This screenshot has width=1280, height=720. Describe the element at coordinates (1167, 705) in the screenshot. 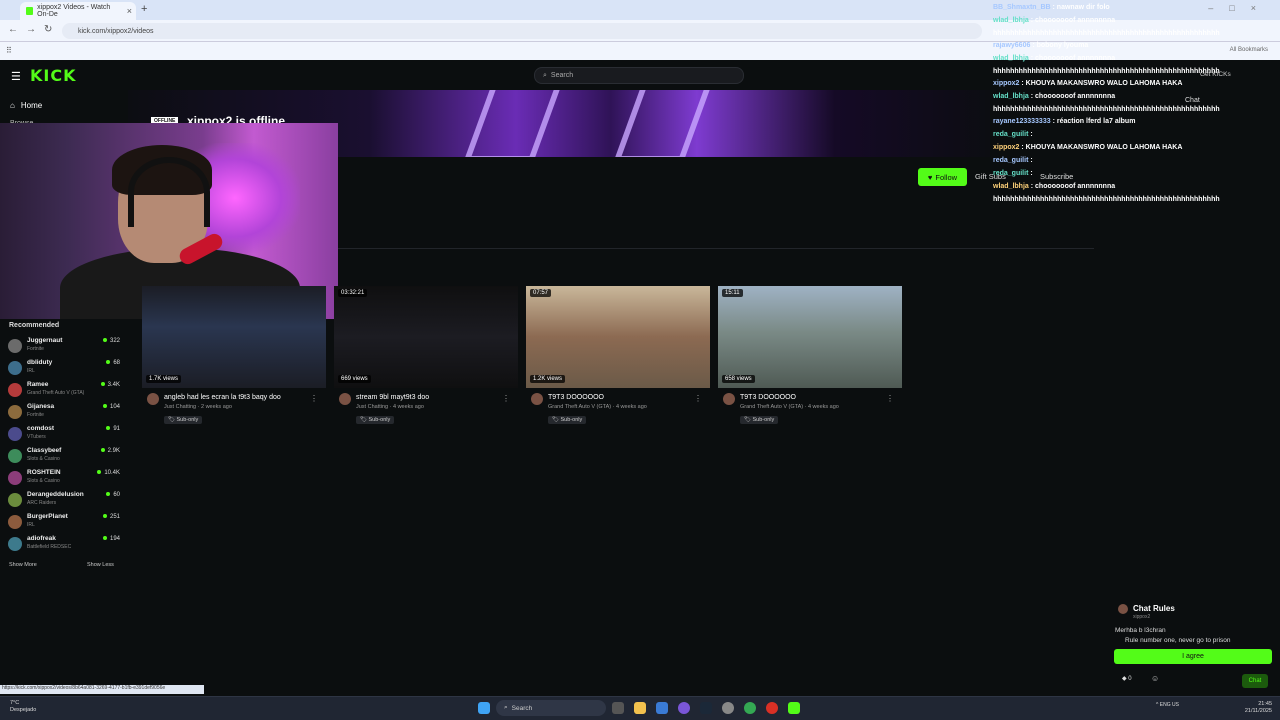

I see `system-tray: ^ ENG US` at that location.